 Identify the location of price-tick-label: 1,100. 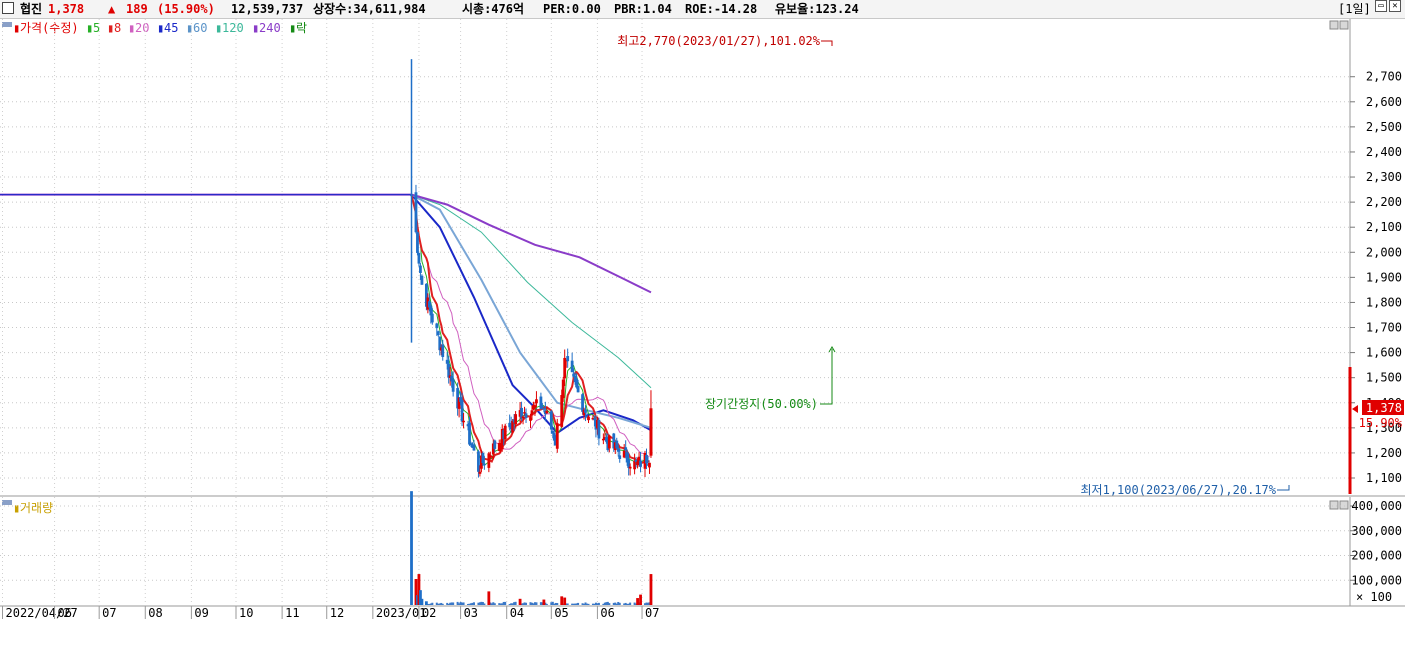
(1384, 478).